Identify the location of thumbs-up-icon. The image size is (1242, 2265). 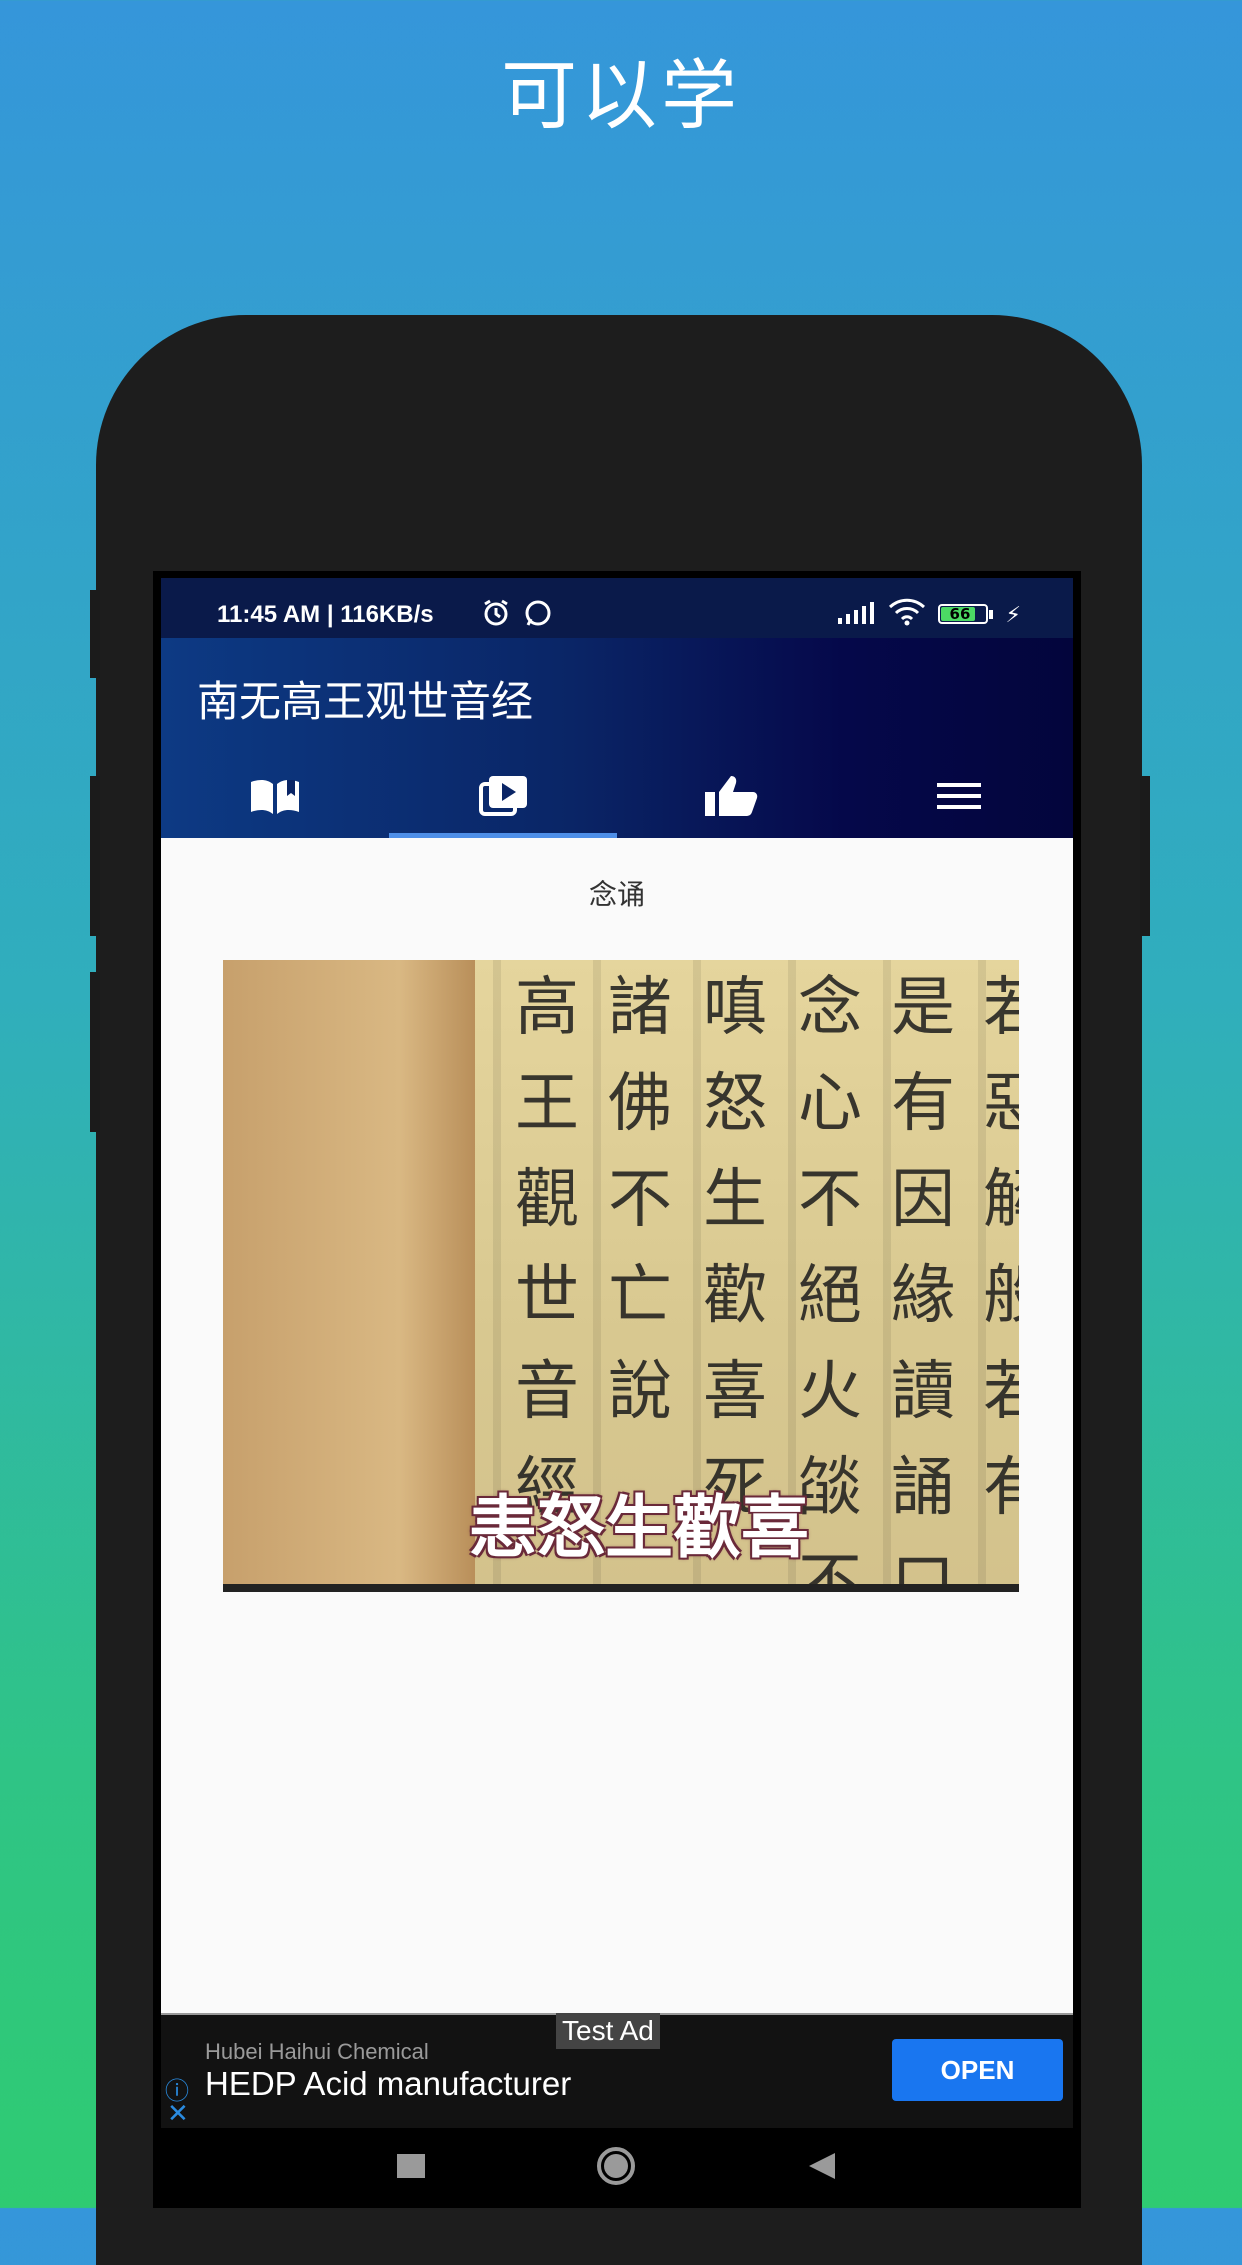
(731, 798).